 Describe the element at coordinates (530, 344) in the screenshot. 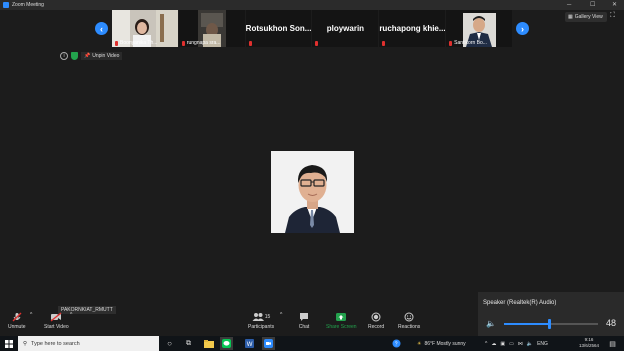

I see `volume-icon: 🔈` at that location.